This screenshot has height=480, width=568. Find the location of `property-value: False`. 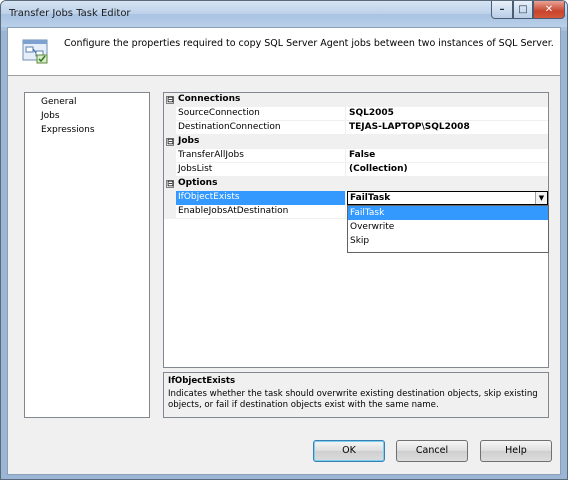

property-value: False is located at coordinates (447, 156).